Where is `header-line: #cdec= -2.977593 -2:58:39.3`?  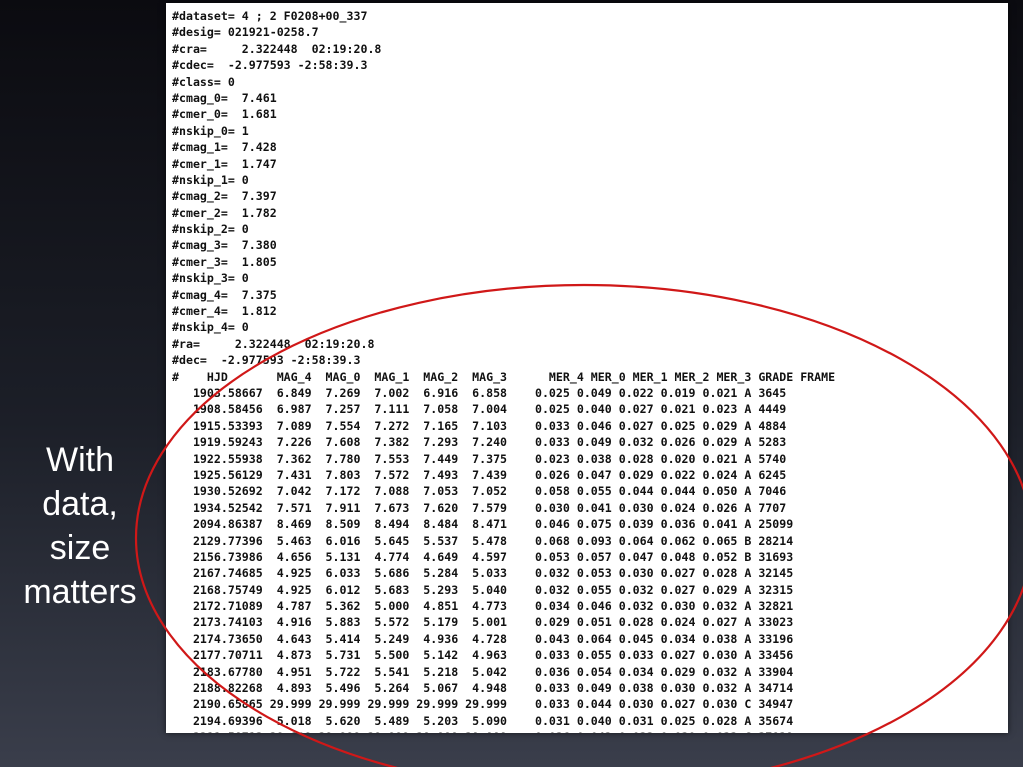 header-line: #cdec= -2.977593 -2:58:39.3 is located at coordinates (270, 65).